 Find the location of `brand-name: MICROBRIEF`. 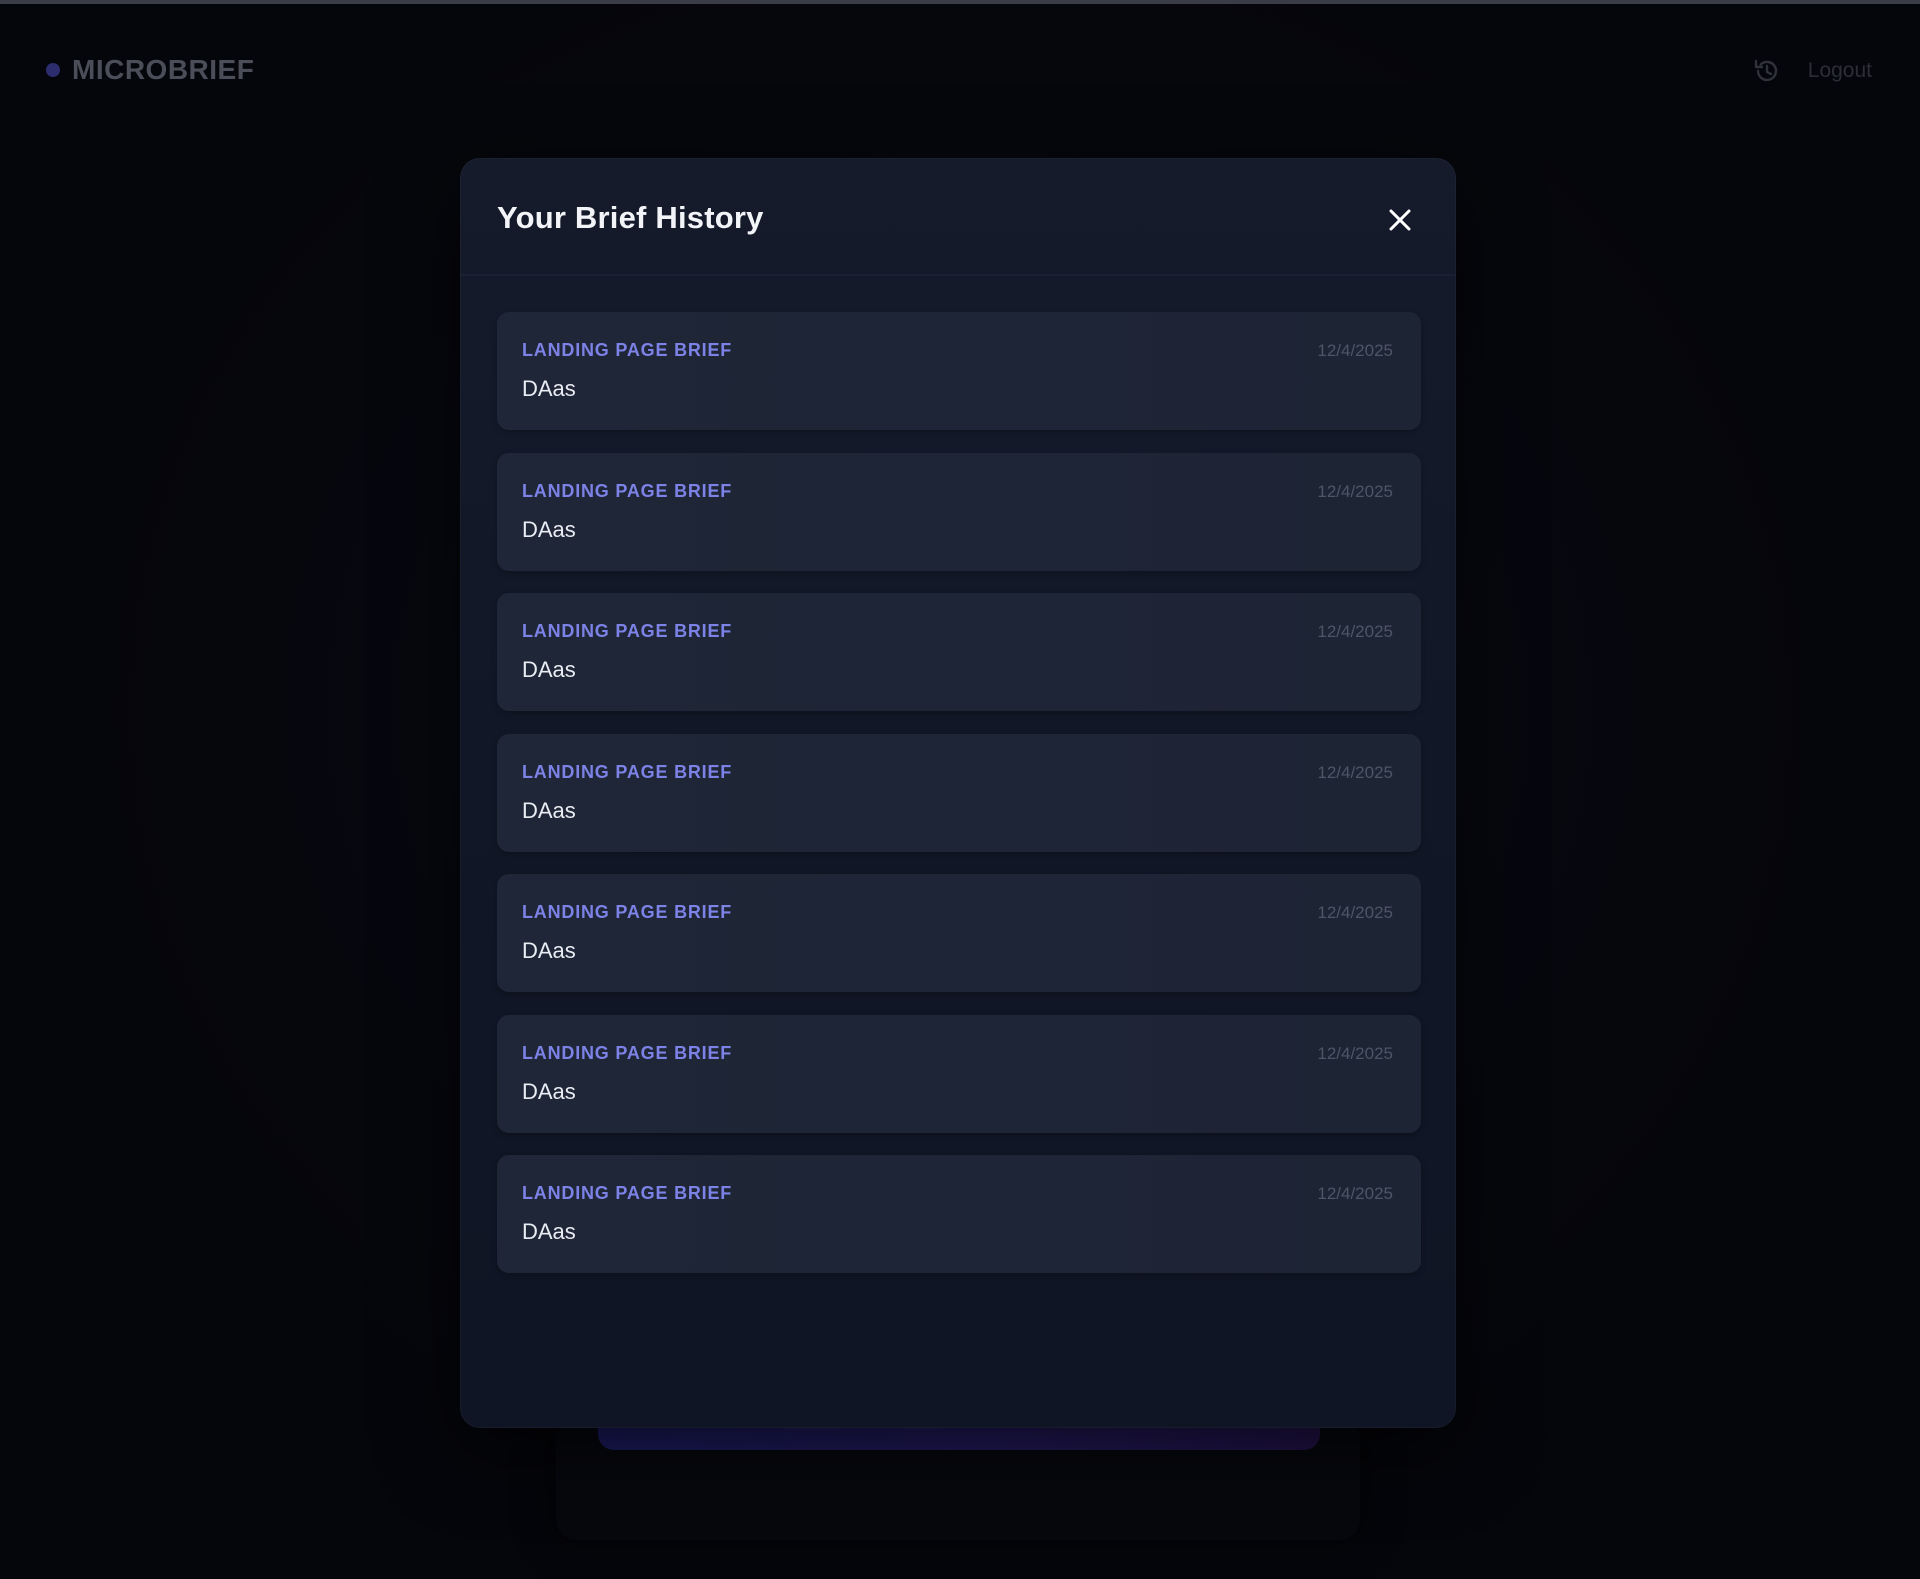

brand-name: MICROBRIEF is located at coordinates (163, 69).